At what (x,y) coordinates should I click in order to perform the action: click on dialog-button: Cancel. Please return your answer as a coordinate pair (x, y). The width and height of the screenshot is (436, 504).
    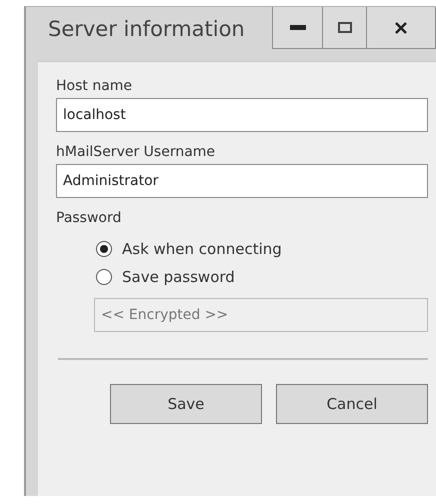
    Looking at the image, I should click on (352, 404).